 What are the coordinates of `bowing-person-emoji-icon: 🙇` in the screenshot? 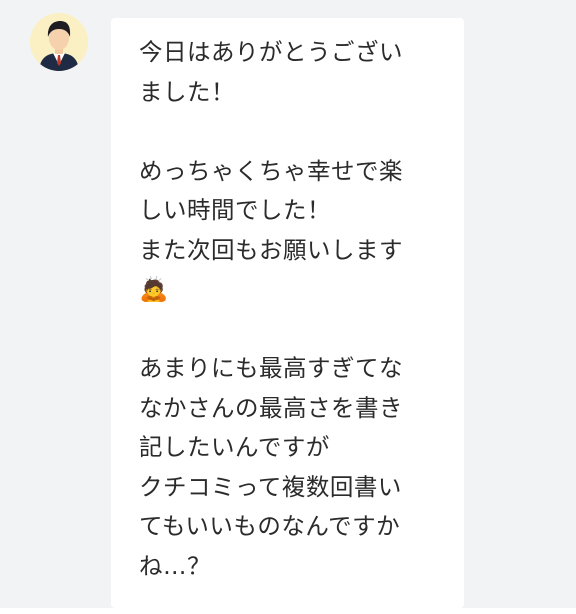 It's located at (154, 289).